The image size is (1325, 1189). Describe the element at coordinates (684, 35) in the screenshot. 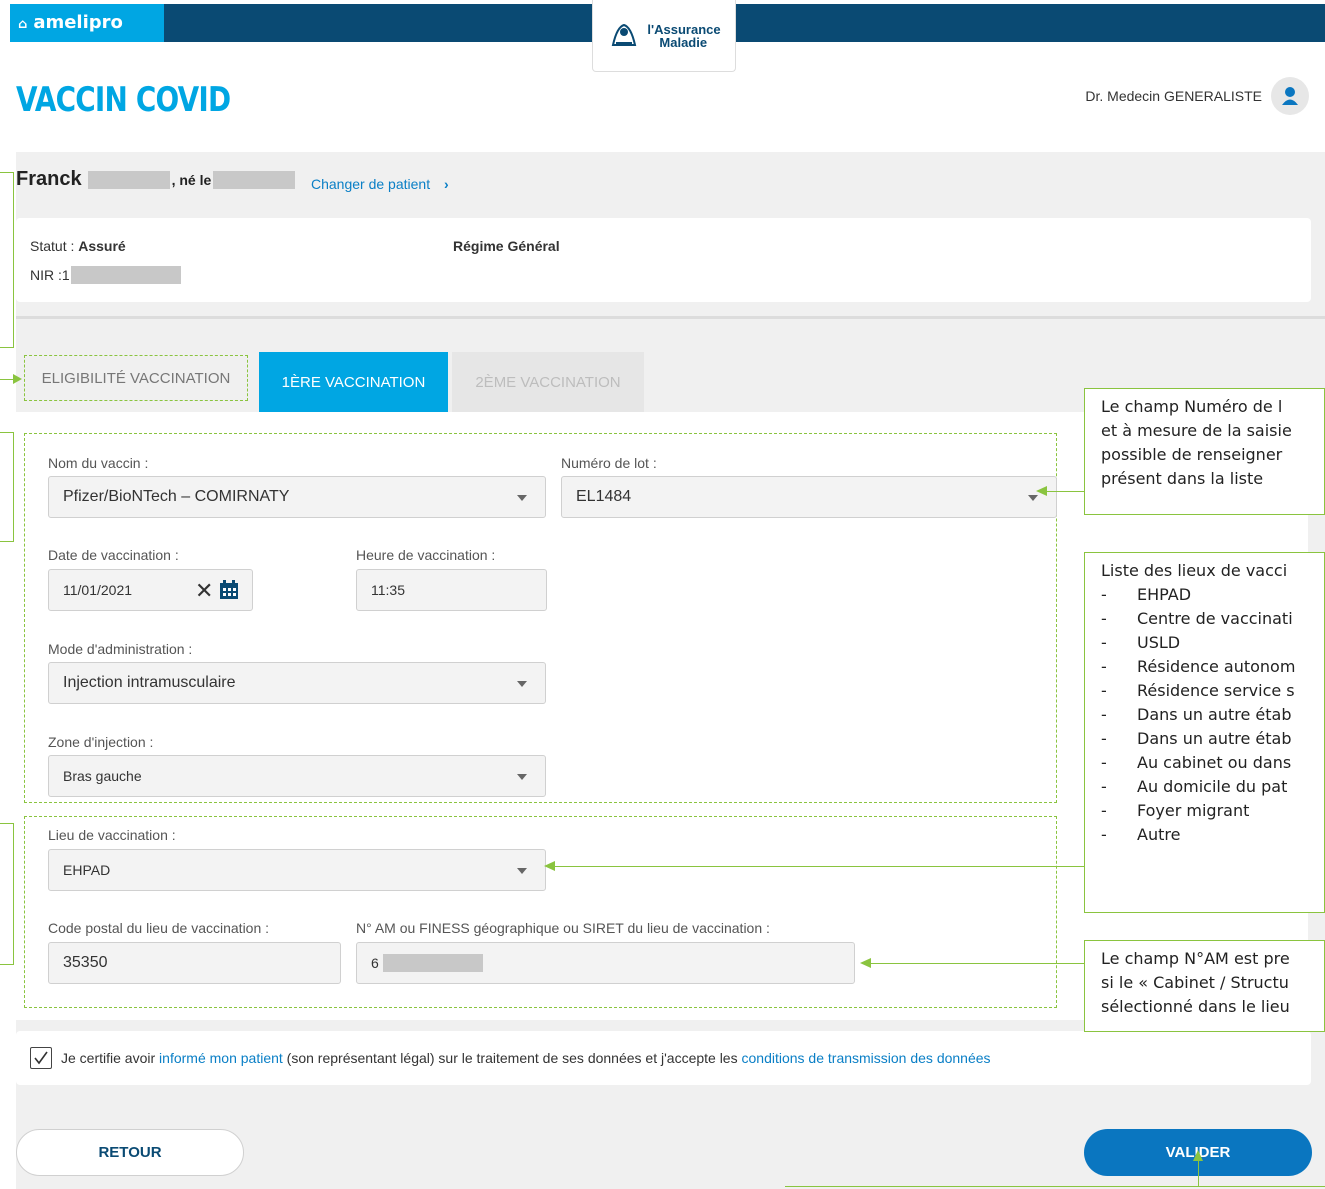

I see `assurance-maladie-wordmark: l'Assurance Maladie` at that location.